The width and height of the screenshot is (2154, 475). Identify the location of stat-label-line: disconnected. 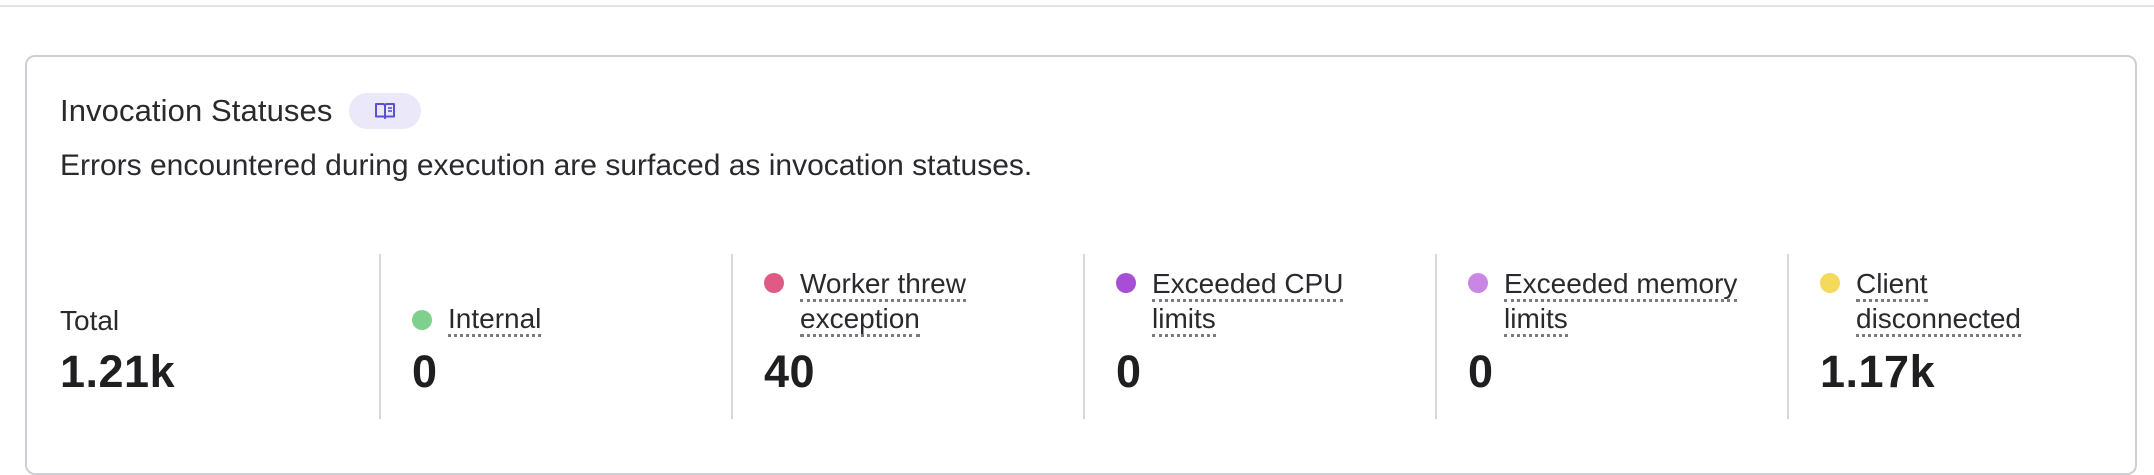
(1939, 320).